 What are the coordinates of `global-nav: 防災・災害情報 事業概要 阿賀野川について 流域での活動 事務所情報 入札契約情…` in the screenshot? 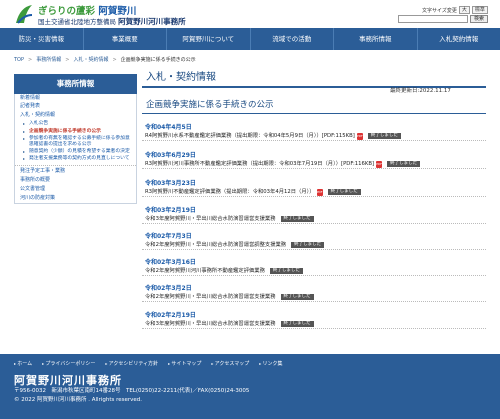 It's located at (250, 39).